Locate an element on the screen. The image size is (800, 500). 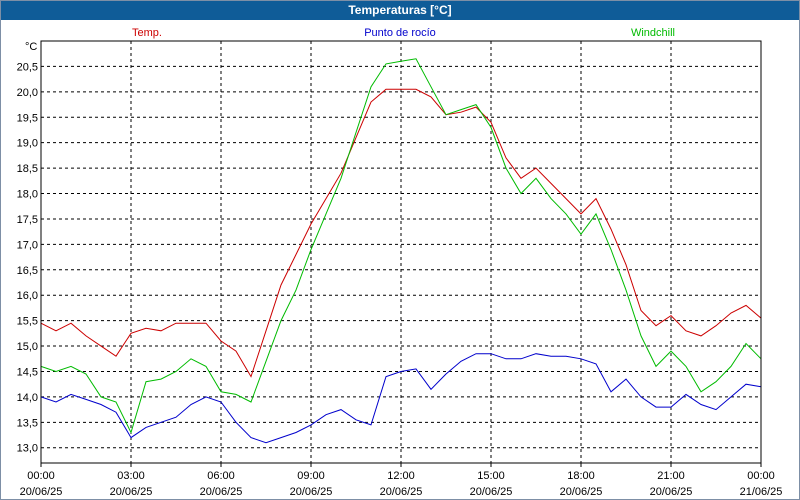
y-tick-label: 20,0 is located at coordinates (27, 93).